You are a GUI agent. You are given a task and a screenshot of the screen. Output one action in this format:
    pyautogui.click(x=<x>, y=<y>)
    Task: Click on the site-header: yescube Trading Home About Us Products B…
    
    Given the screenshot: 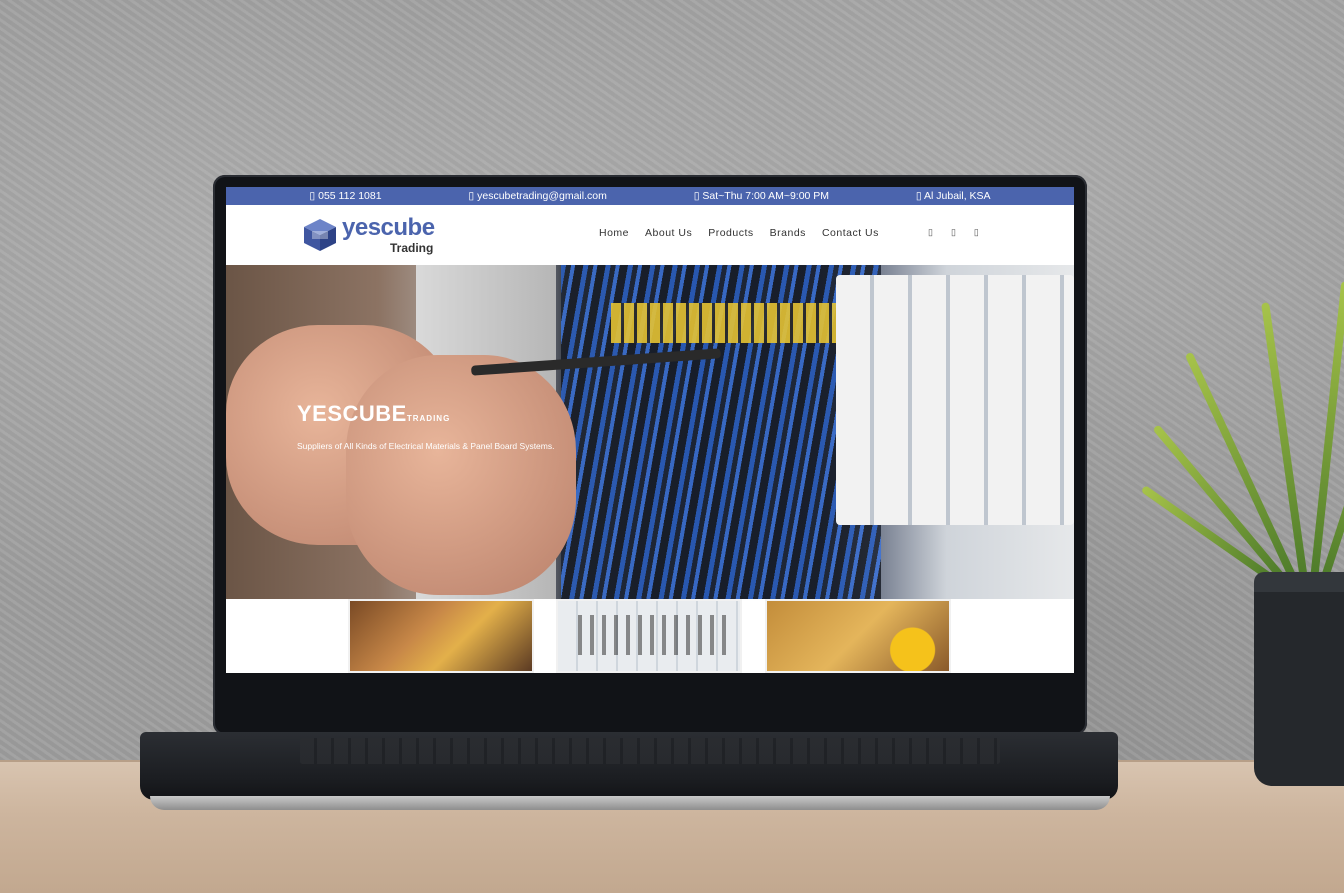 What is the action you would take?
    pyautogui.click(x=650, y=235)
    